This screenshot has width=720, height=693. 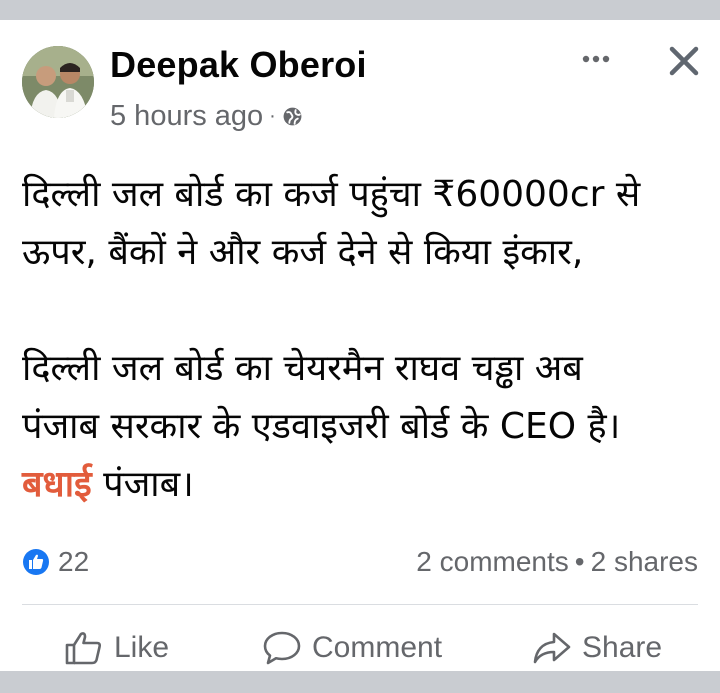 I want to click on reaction-count: 22, so click(x=74, y=561).